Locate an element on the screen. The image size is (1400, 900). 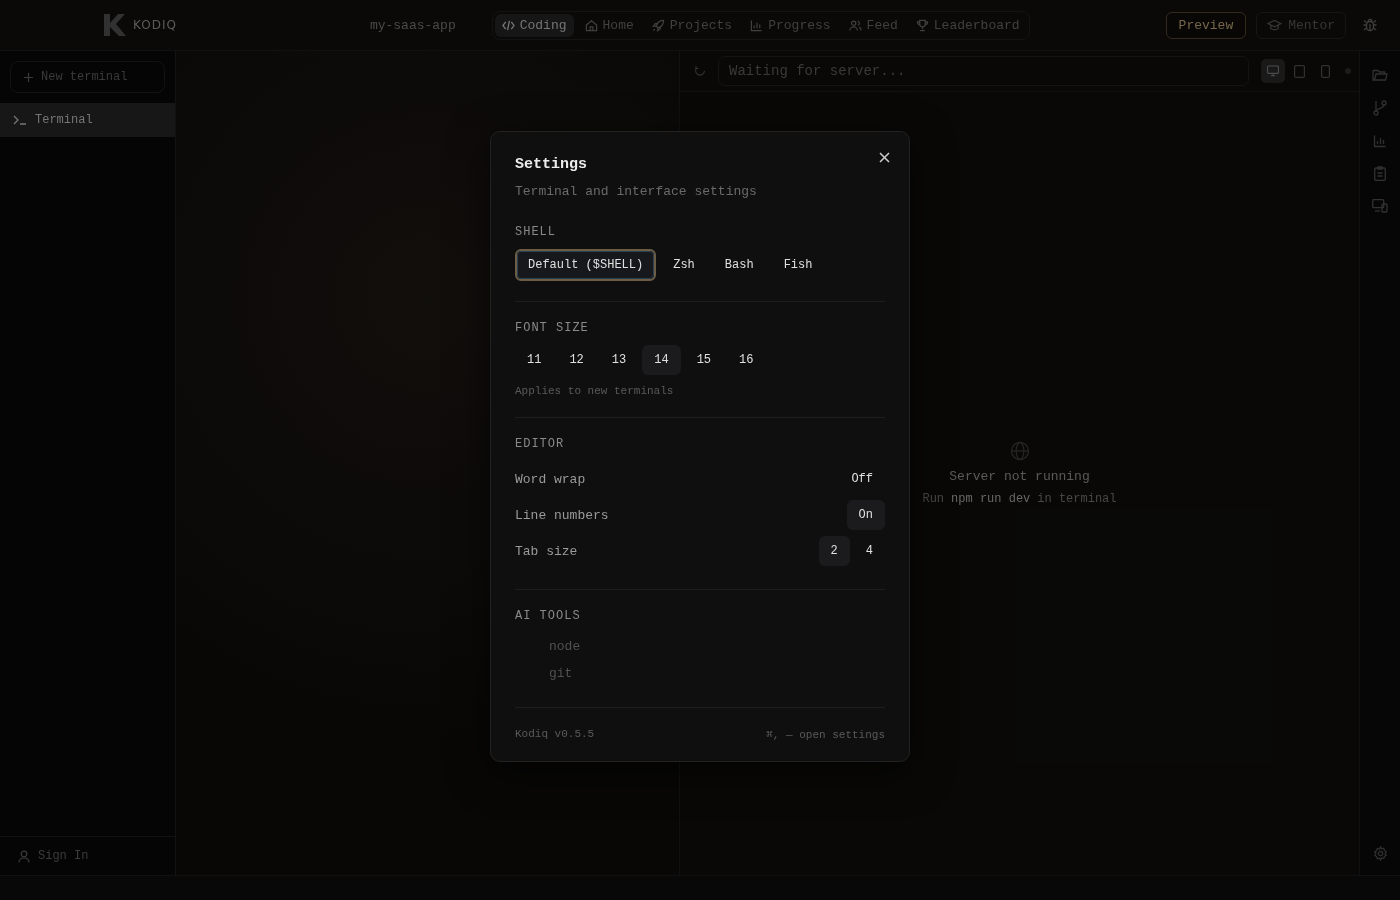
tool-item: git is located at coordinates (561, 674).